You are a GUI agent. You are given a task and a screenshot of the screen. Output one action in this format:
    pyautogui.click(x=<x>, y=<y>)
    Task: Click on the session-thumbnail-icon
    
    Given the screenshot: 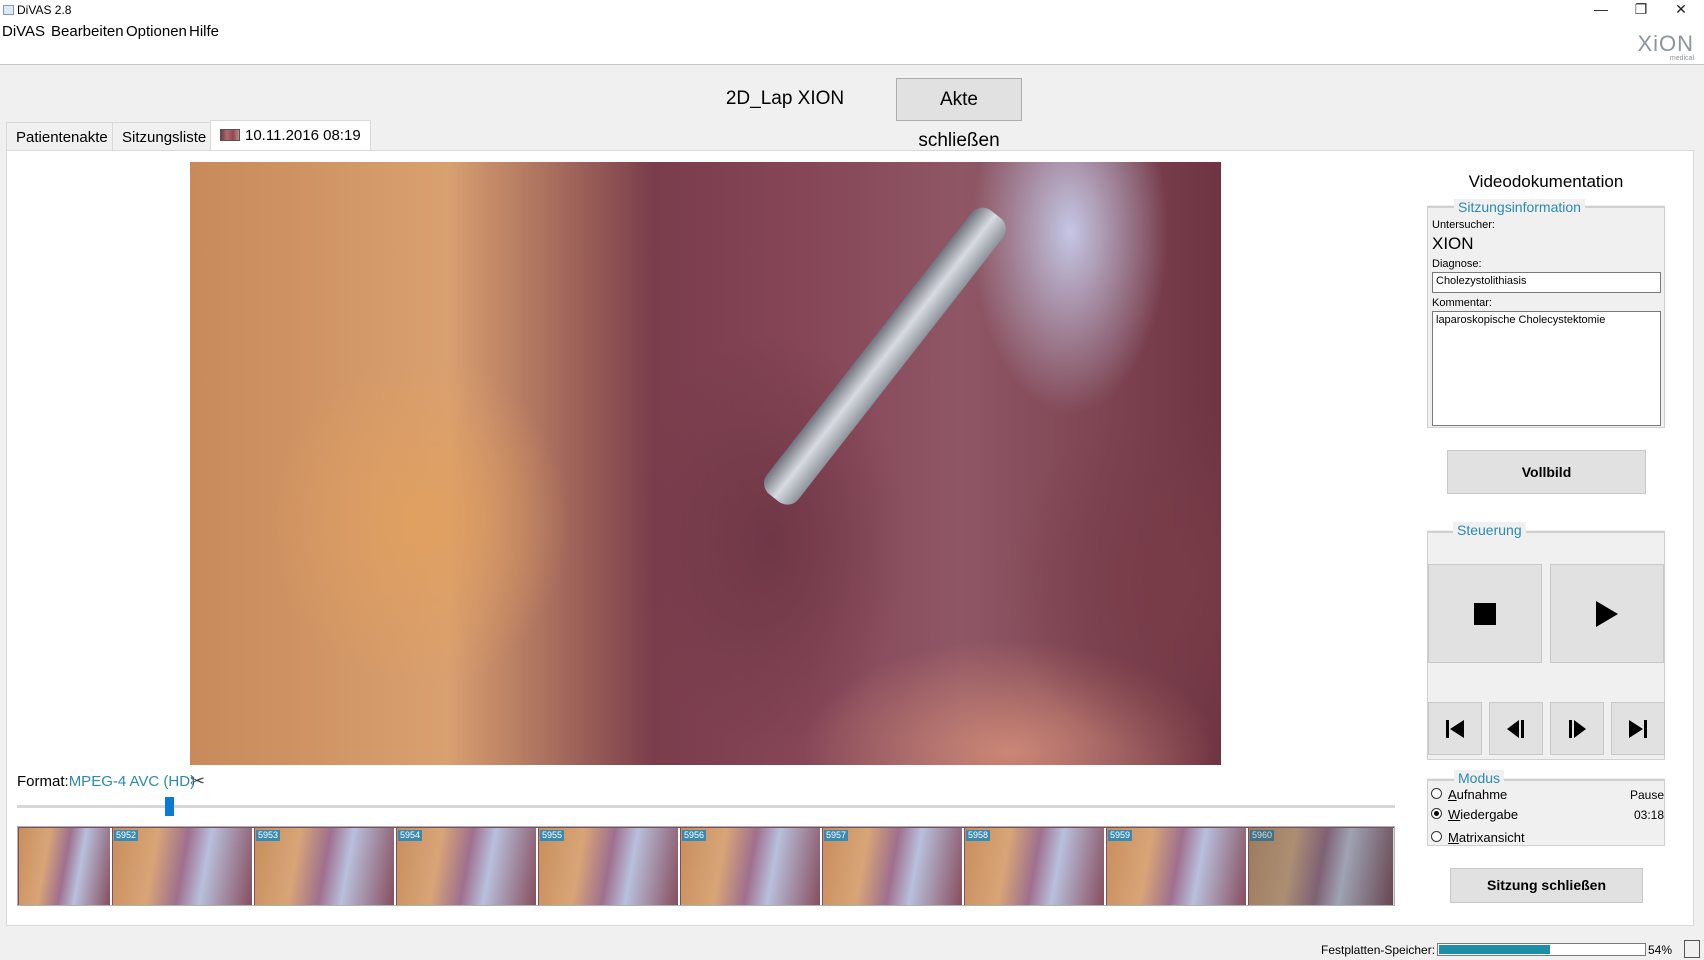 What is the action you would take?
    pyautogui.click(x=230, y=135)
    